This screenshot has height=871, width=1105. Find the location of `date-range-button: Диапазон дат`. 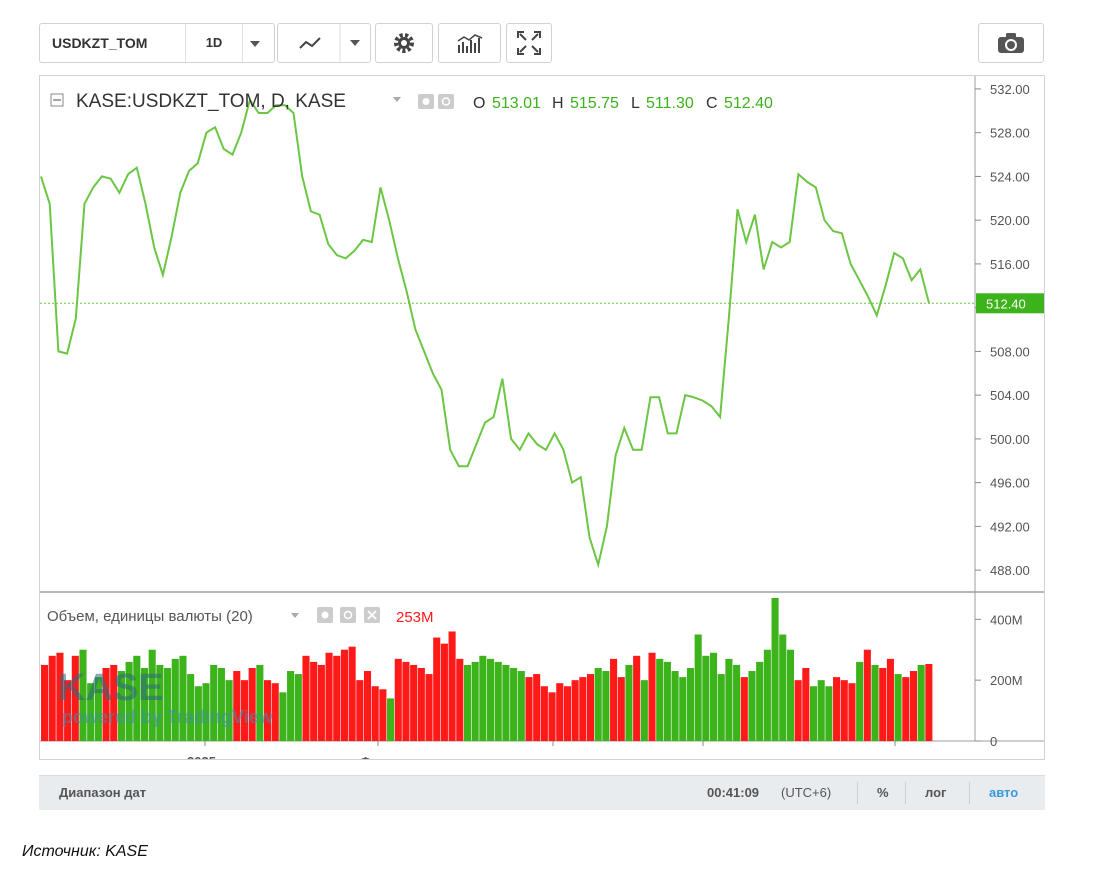

date-range-button: Диапазон дат is located at coordinates (102, 792).